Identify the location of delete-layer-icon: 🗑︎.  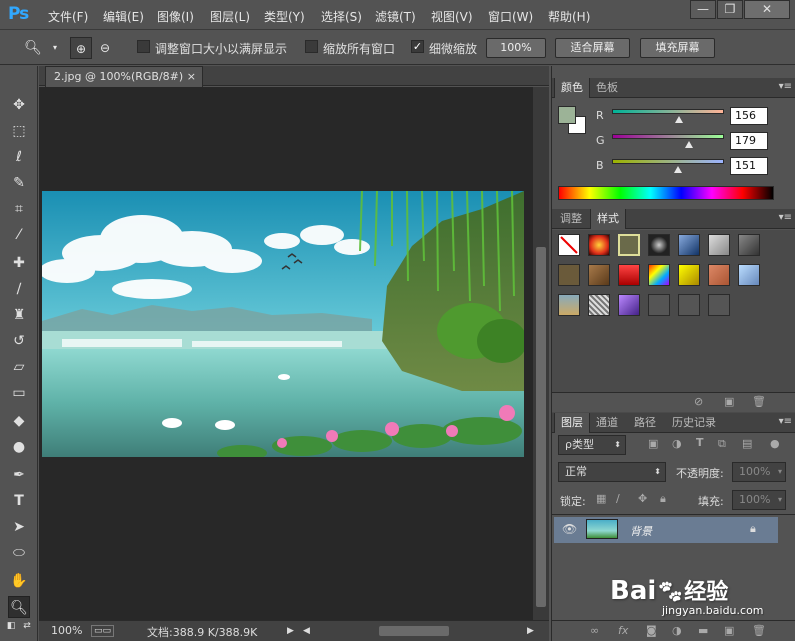
(759, 630).